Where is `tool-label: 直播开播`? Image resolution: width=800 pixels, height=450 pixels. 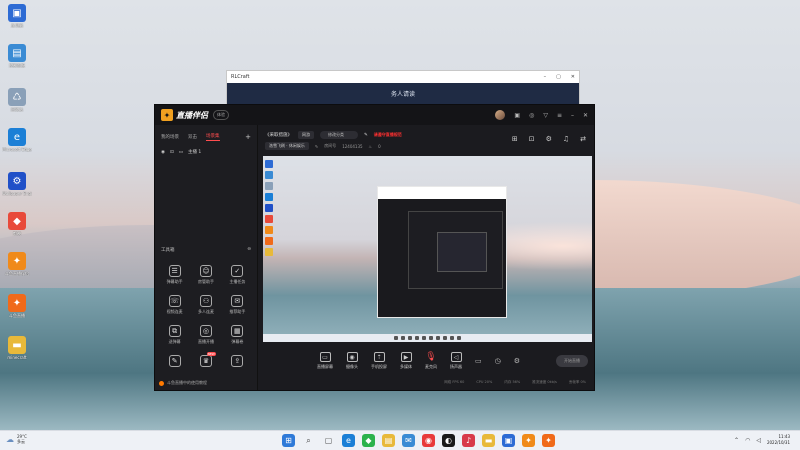
tool-label: 直播开播 is located at coordinates (205, 341).